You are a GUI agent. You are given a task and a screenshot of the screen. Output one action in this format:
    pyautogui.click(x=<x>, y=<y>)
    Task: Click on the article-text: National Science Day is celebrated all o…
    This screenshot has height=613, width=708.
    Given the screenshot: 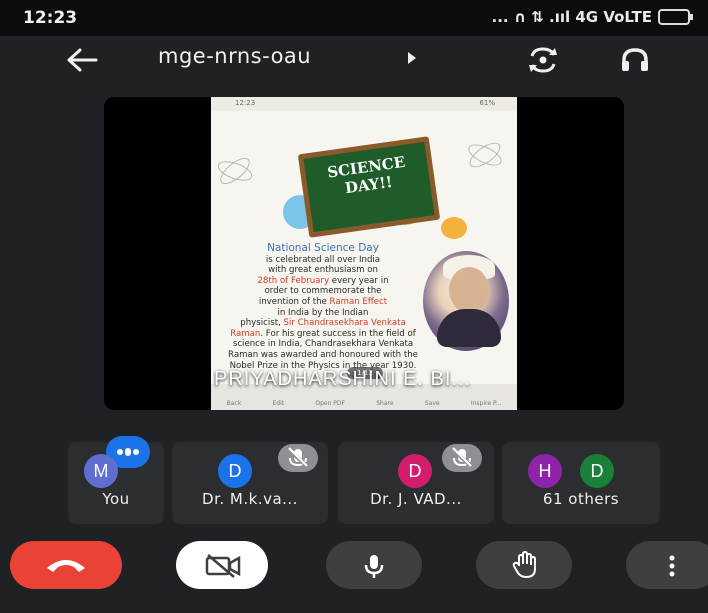 What is the action you would take?
    pyautogui.click(x=323, y=307)
    